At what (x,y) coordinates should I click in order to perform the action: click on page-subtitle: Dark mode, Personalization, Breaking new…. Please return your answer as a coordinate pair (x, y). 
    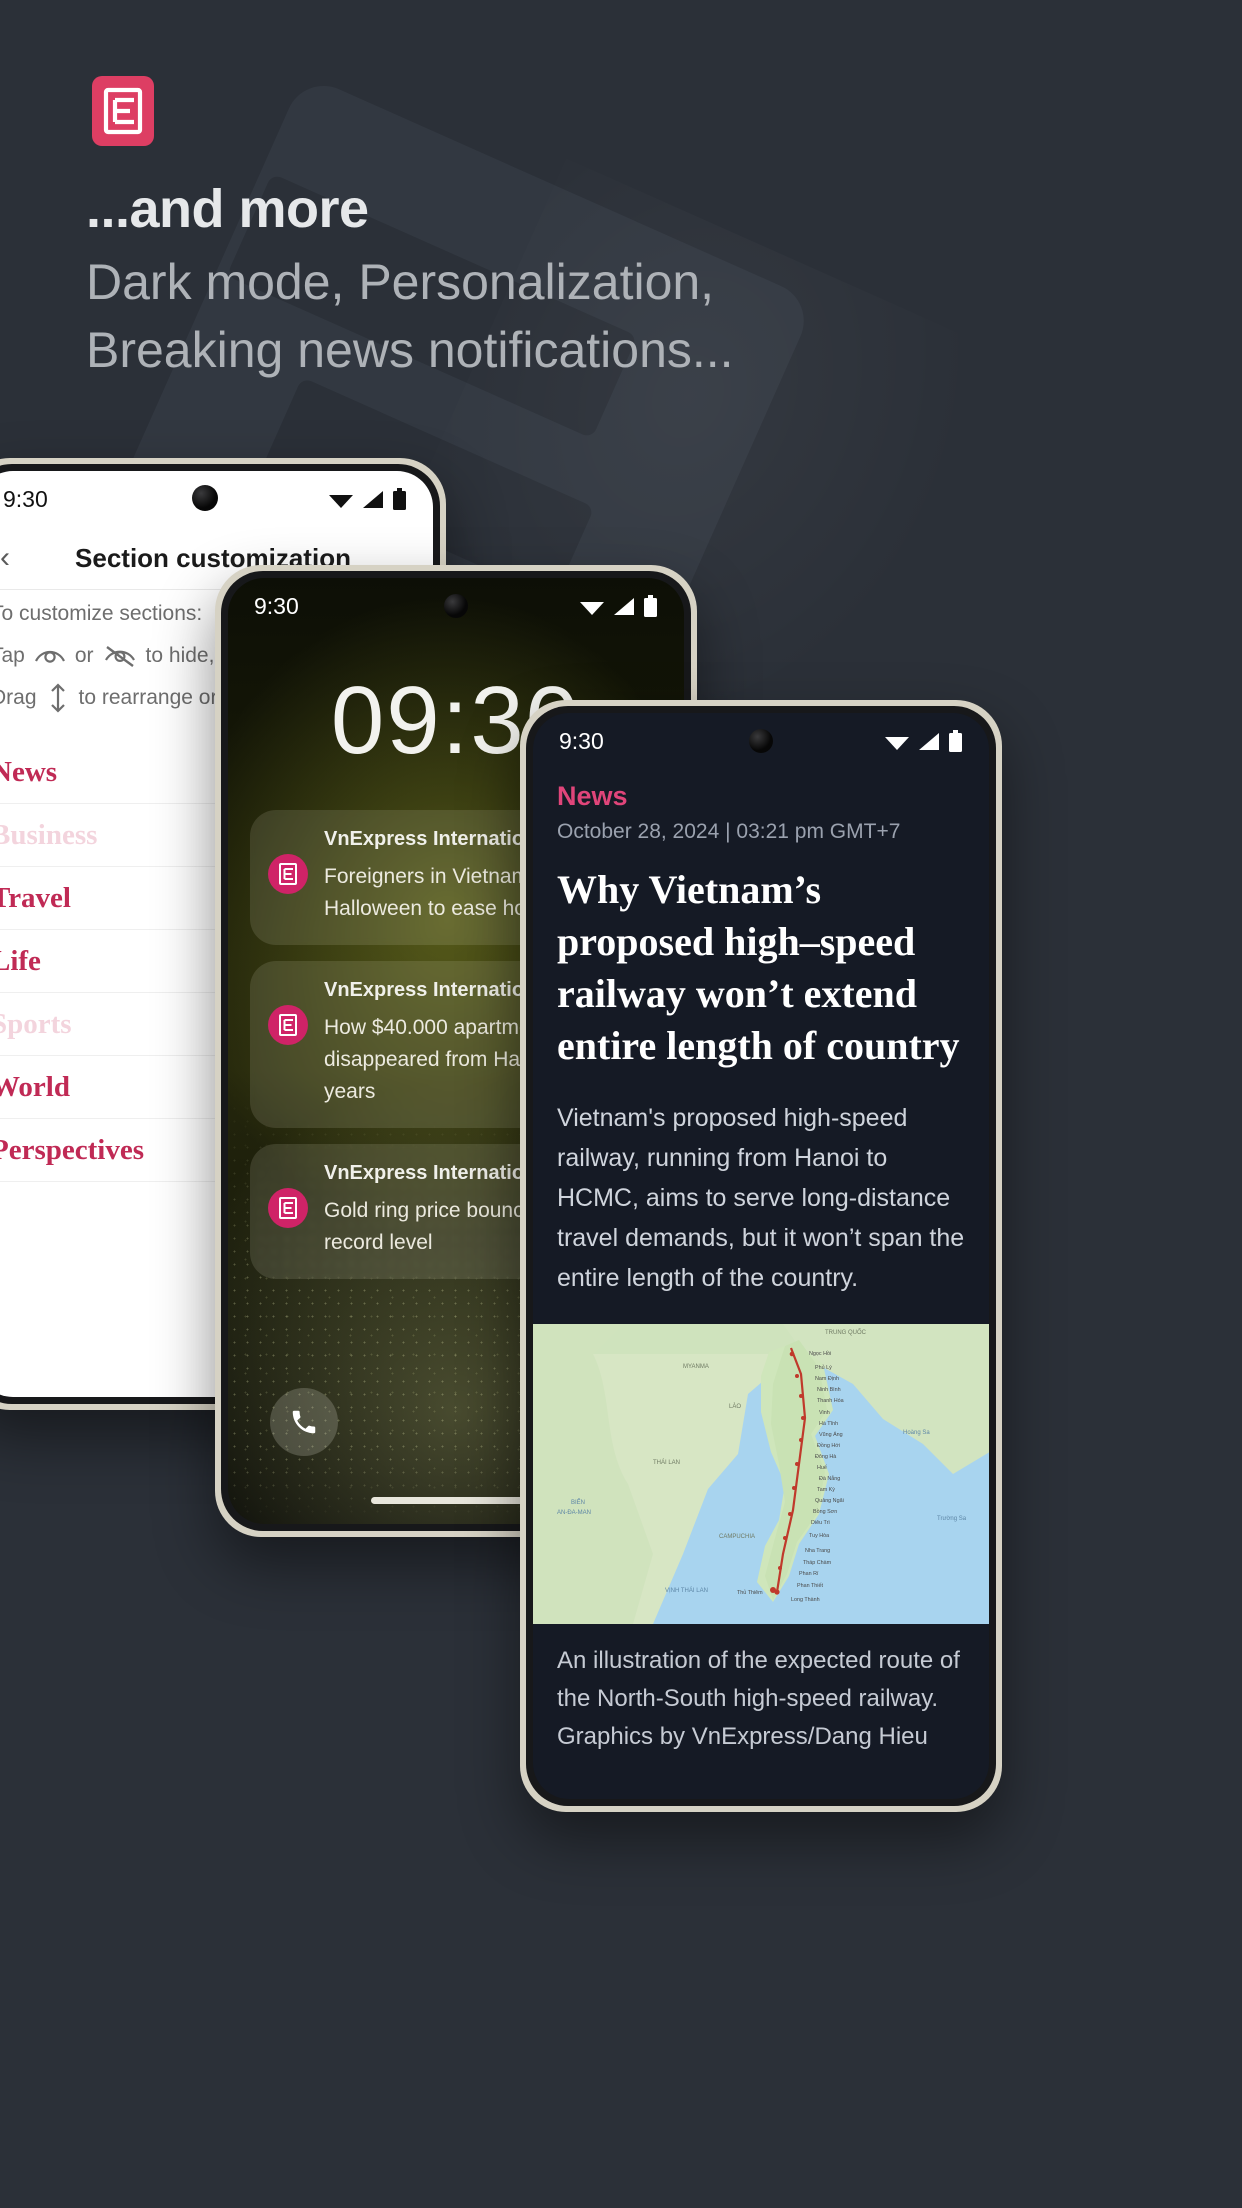
    Looking at the image, I should click on (586, 316).